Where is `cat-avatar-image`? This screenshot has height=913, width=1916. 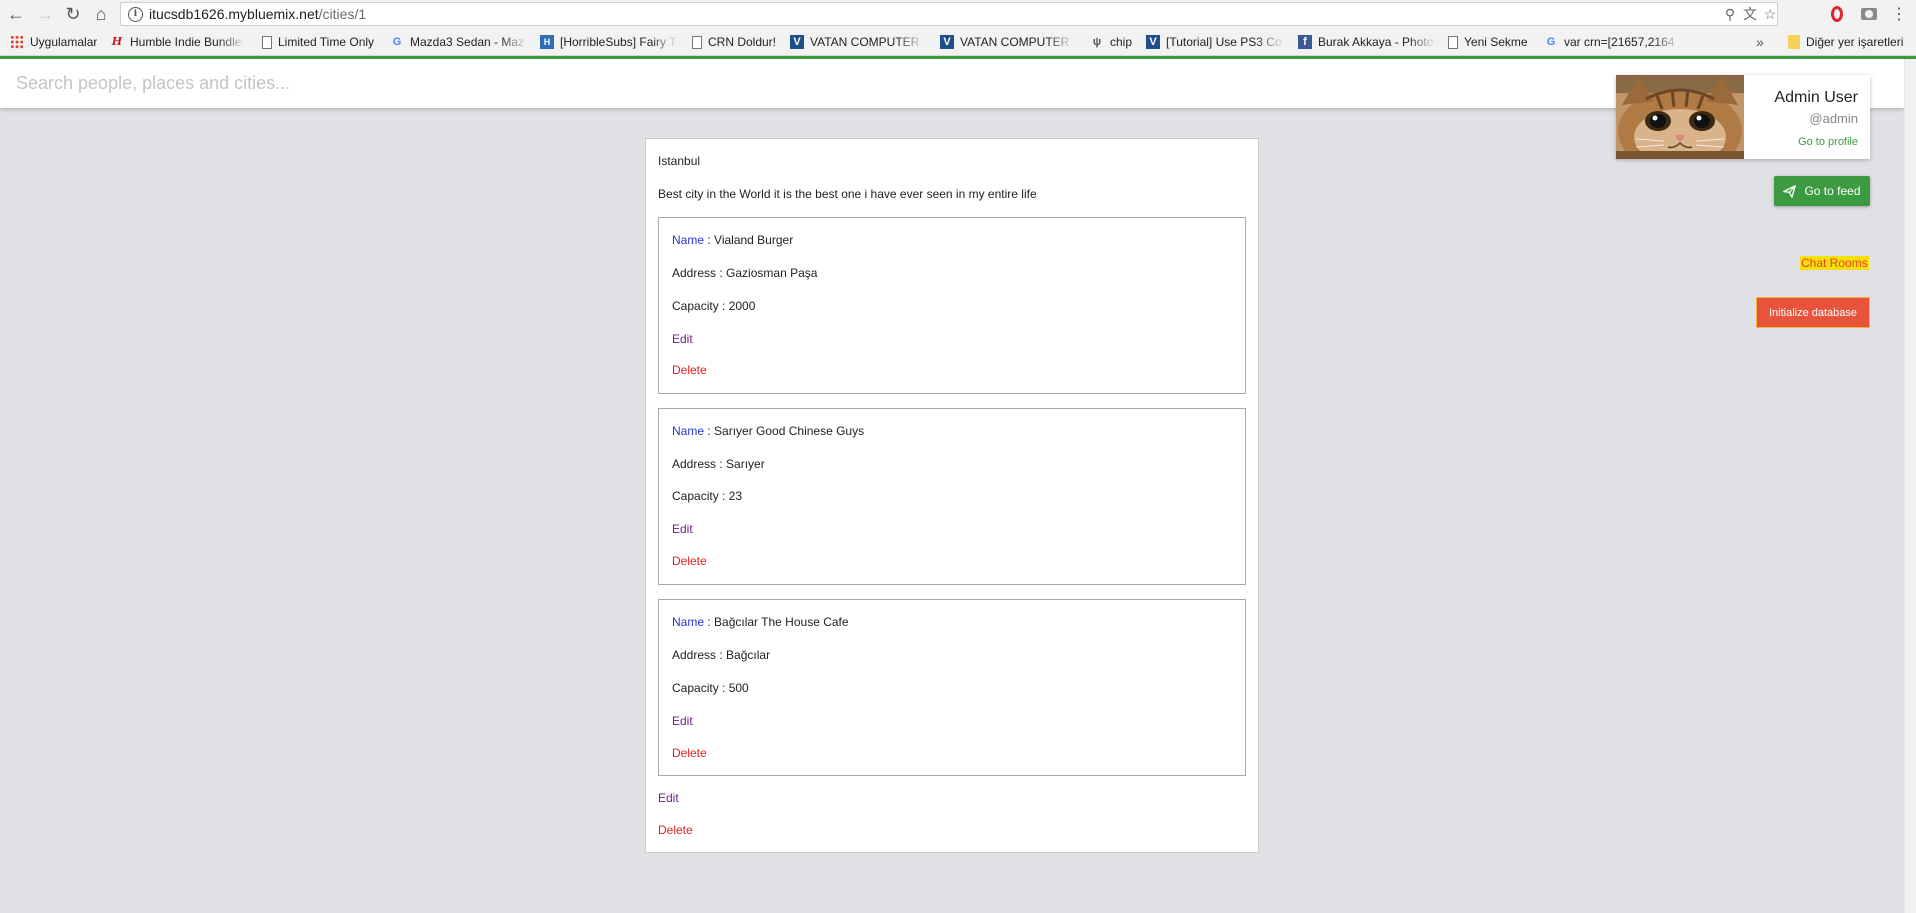
cat-avatar-image is located at coordinates (1680, 117).